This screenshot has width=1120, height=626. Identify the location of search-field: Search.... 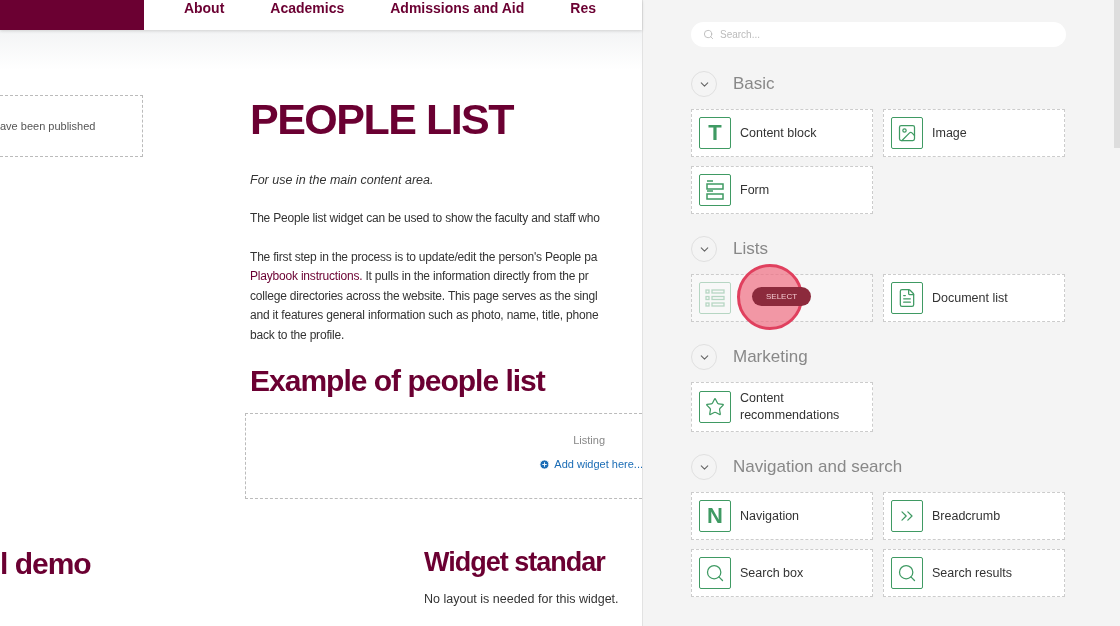
(878, 34).